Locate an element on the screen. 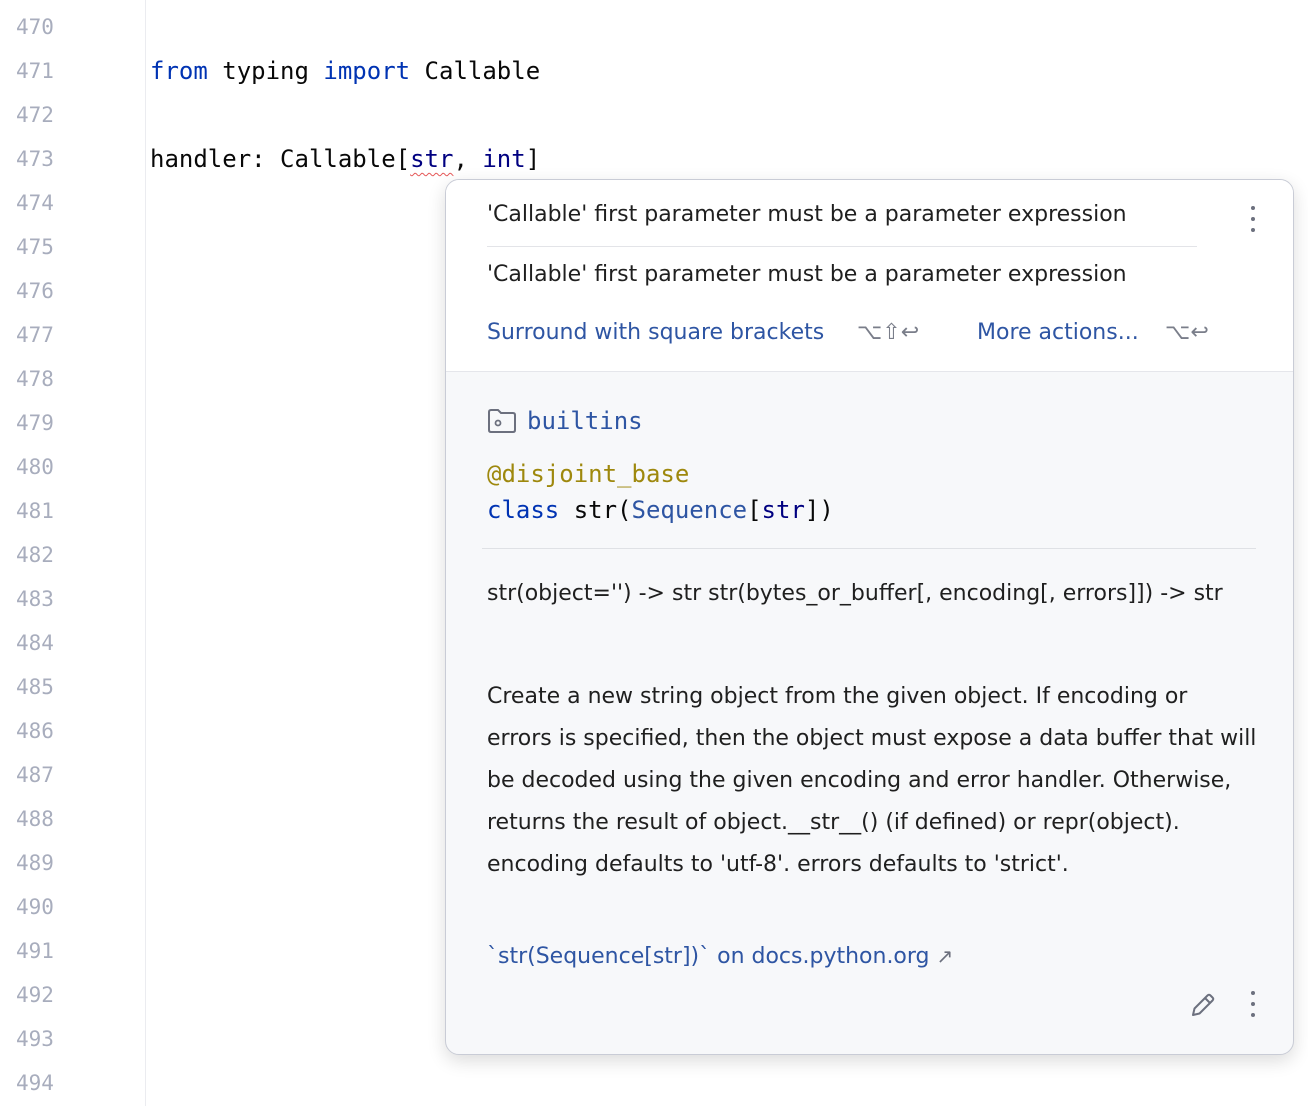 Image resolution: width=1308 pixels, height=1106 pixels. imported-name: Callable is located at coordinates (475, 71).